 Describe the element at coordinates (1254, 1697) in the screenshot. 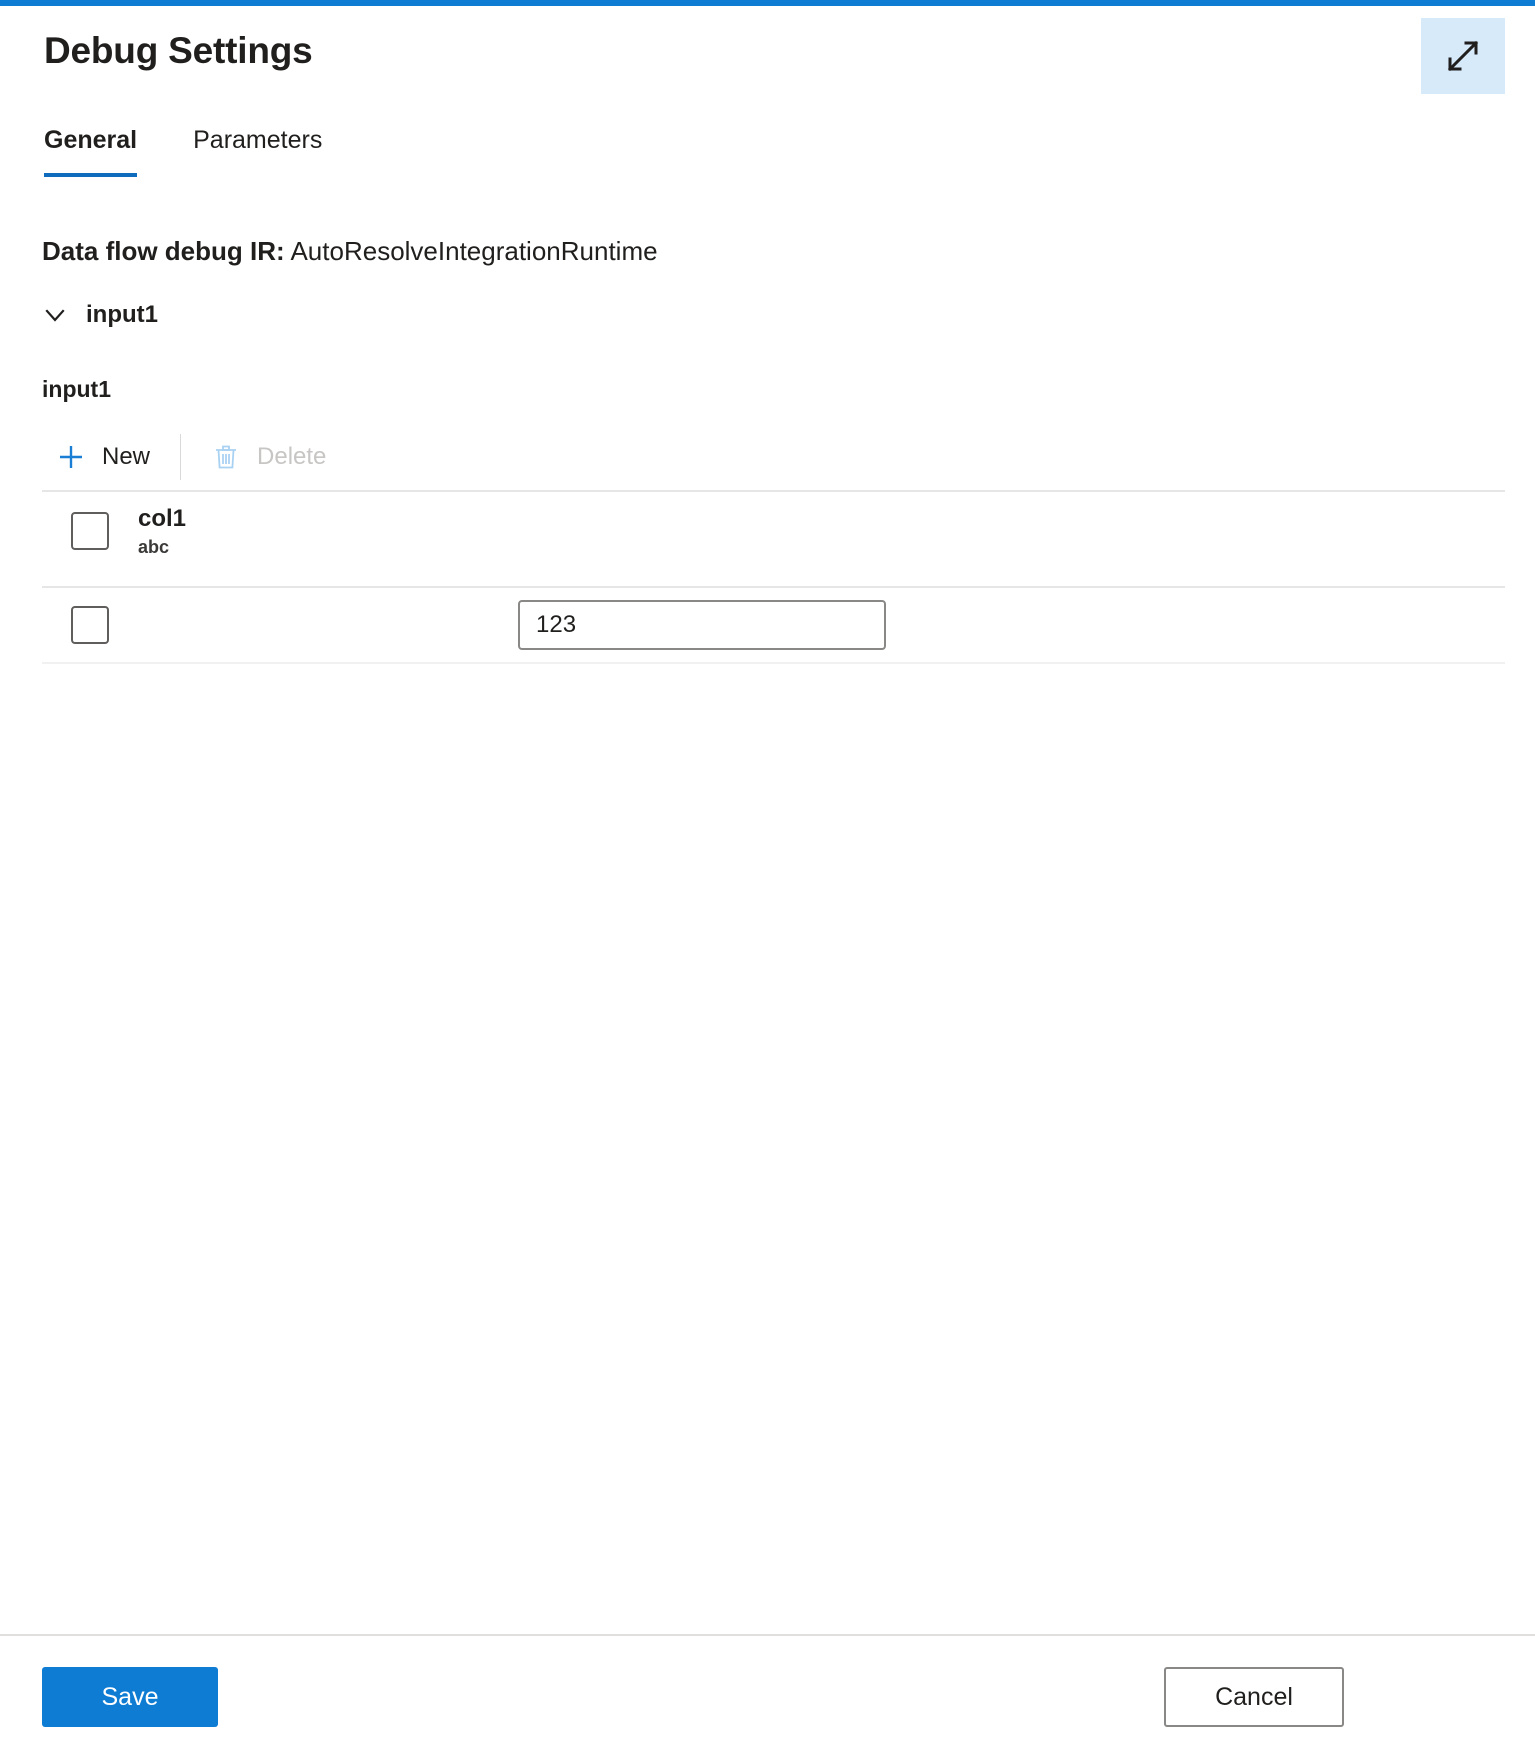

I see `cancel-button: Cancel` at that location.